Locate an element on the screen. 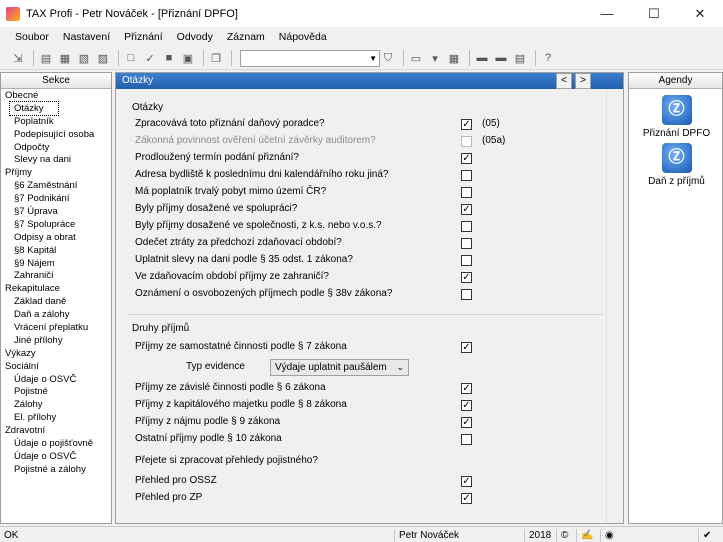 This screenshot has height=542, width=723. sidebar-item-24: Zálohy is located at coordinates (56, 404).